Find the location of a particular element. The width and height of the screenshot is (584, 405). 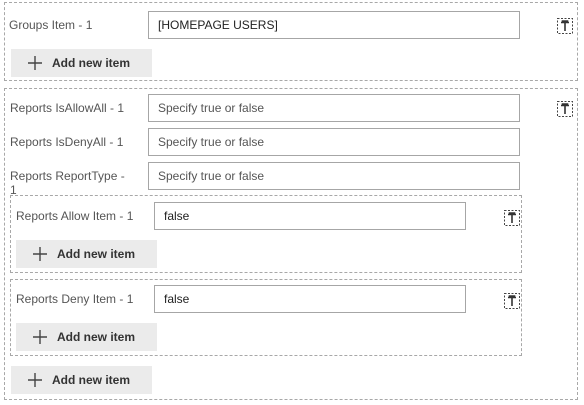

reports-deny-delete-icon is located at coordinates (512, 301).